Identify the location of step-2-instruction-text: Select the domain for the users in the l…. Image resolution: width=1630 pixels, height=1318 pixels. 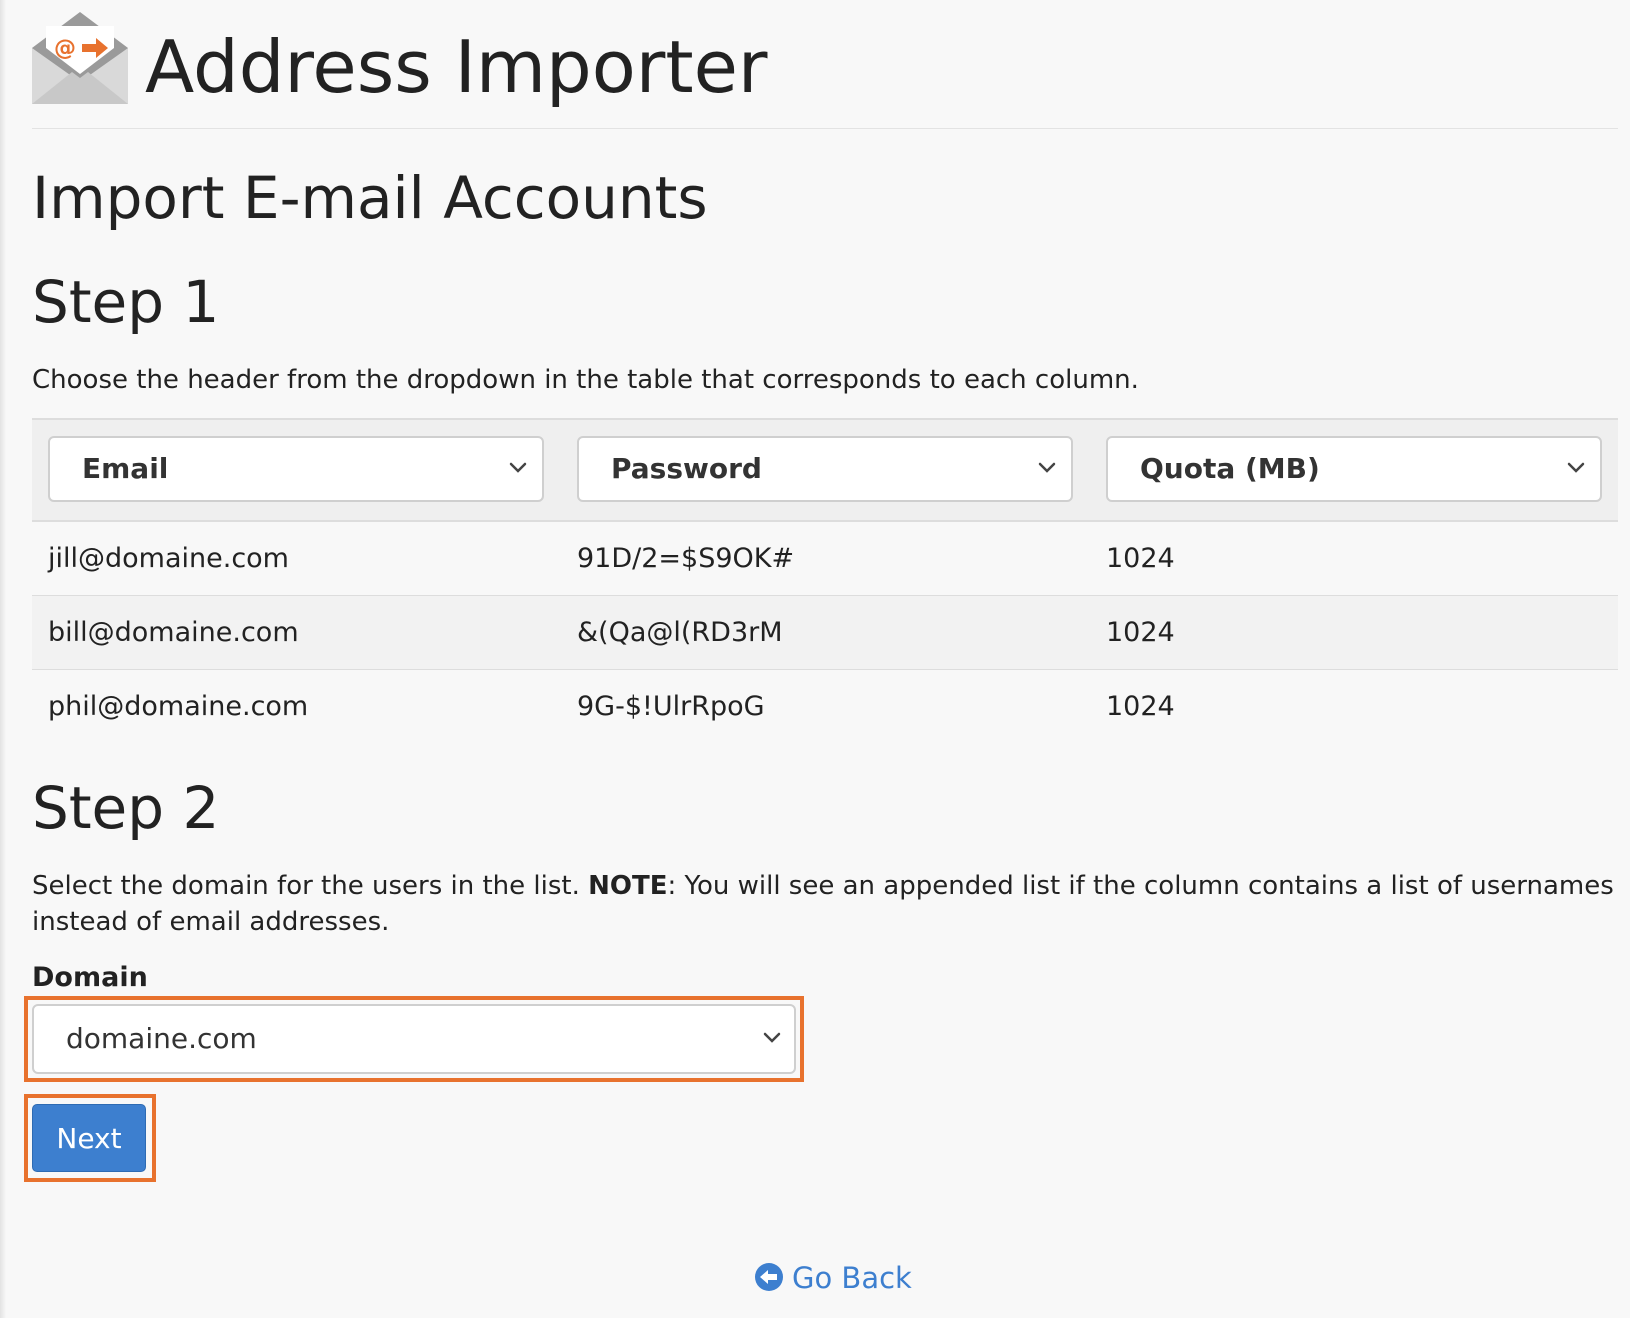
(310, 886).